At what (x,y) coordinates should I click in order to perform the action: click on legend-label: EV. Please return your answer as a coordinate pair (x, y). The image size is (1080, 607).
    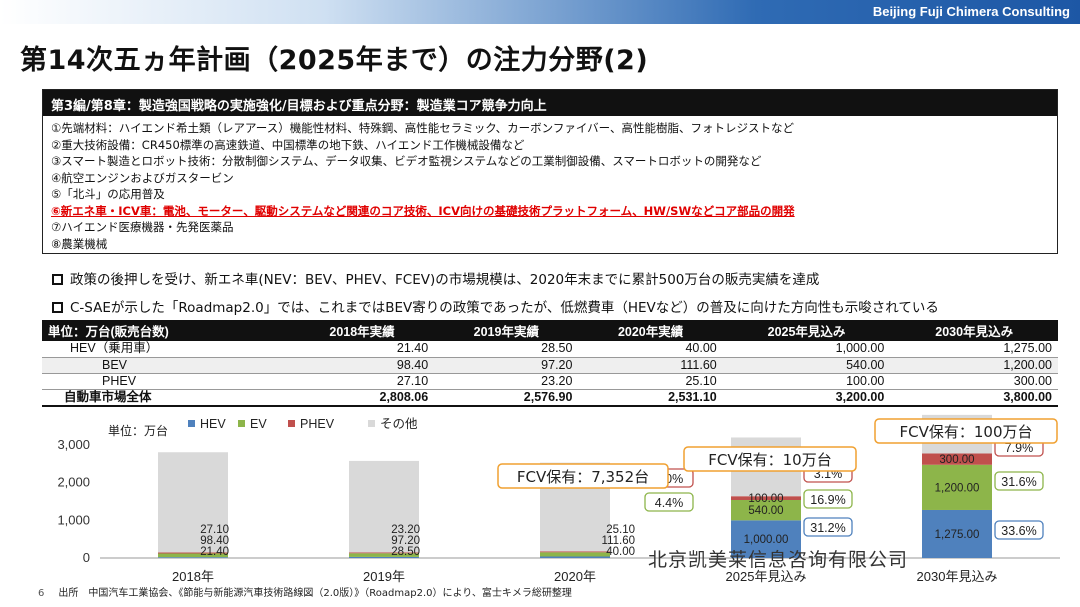
    Looking at the image, I should click on (258, 424).